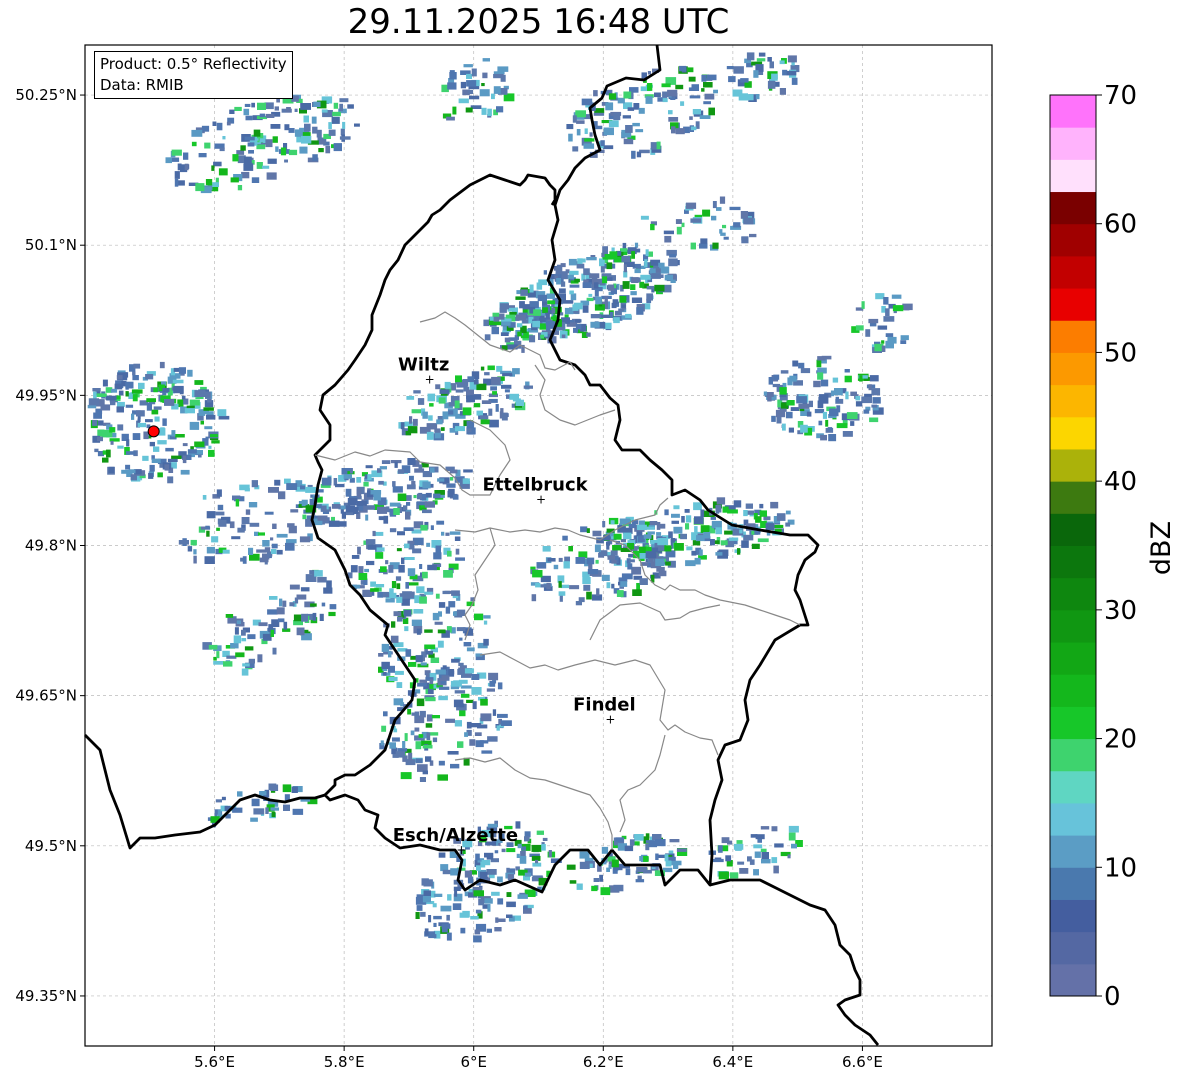  I want to click on radar-site-marker, so click(153, 431).